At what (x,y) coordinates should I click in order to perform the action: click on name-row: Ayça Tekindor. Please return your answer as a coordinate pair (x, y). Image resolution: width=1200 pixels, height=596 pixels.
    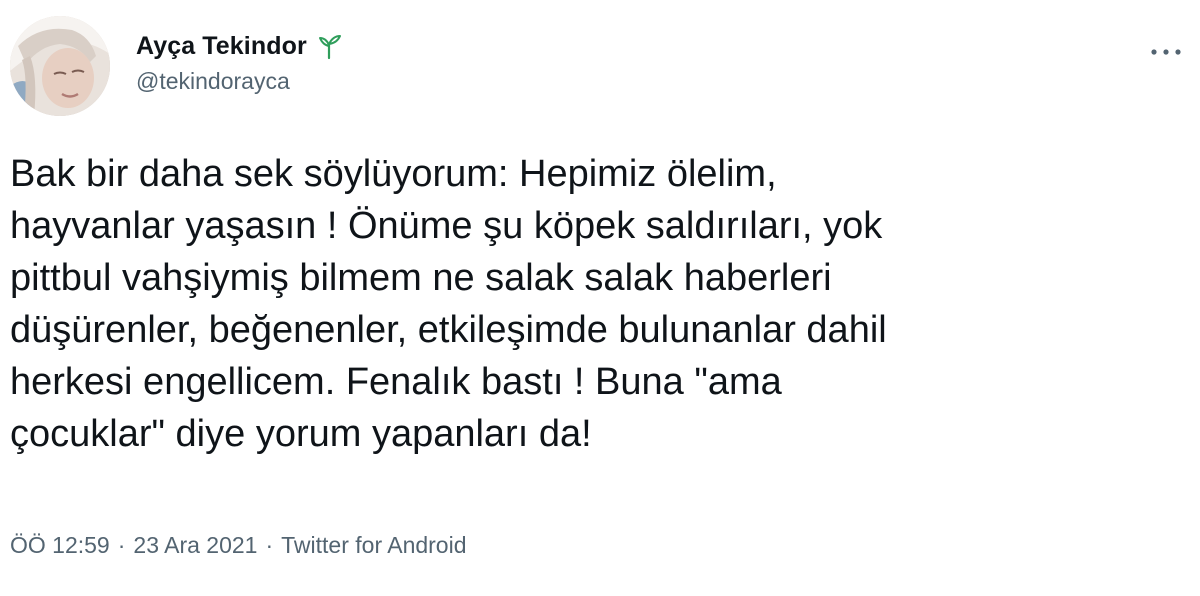
    Looking at the image, I should click on (239, 46).